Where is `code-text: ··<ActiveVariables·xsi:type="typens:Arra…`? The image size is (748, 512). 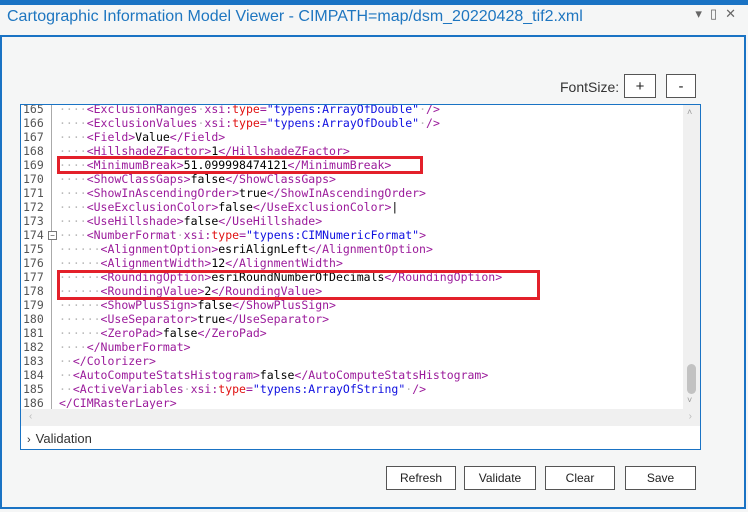 code-text: ··<ActiveVariables·xsi:type="typens:Arra… is located at coordinates (243, 389).